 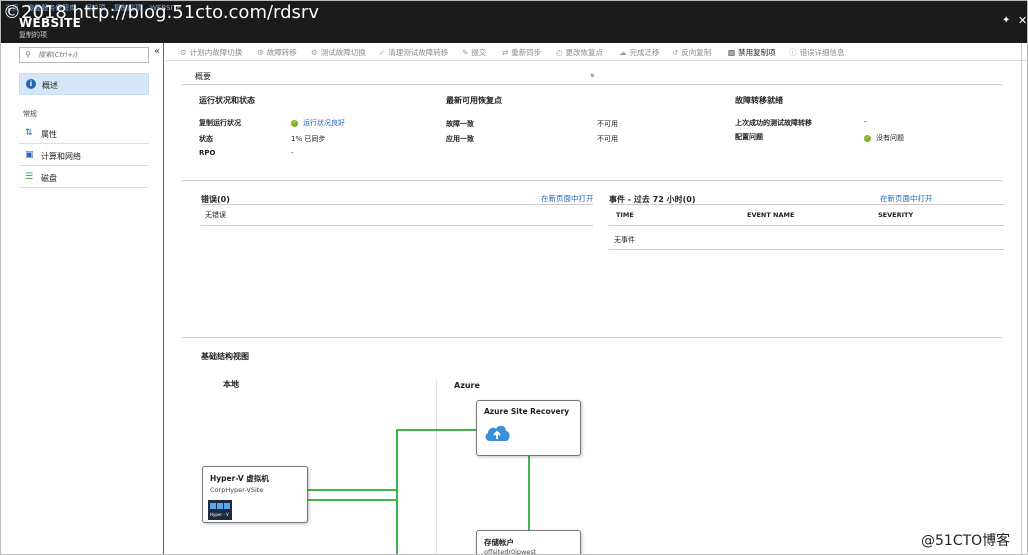 I want to click on commit-button: ✎ 提交, so click(x=474, y=52).